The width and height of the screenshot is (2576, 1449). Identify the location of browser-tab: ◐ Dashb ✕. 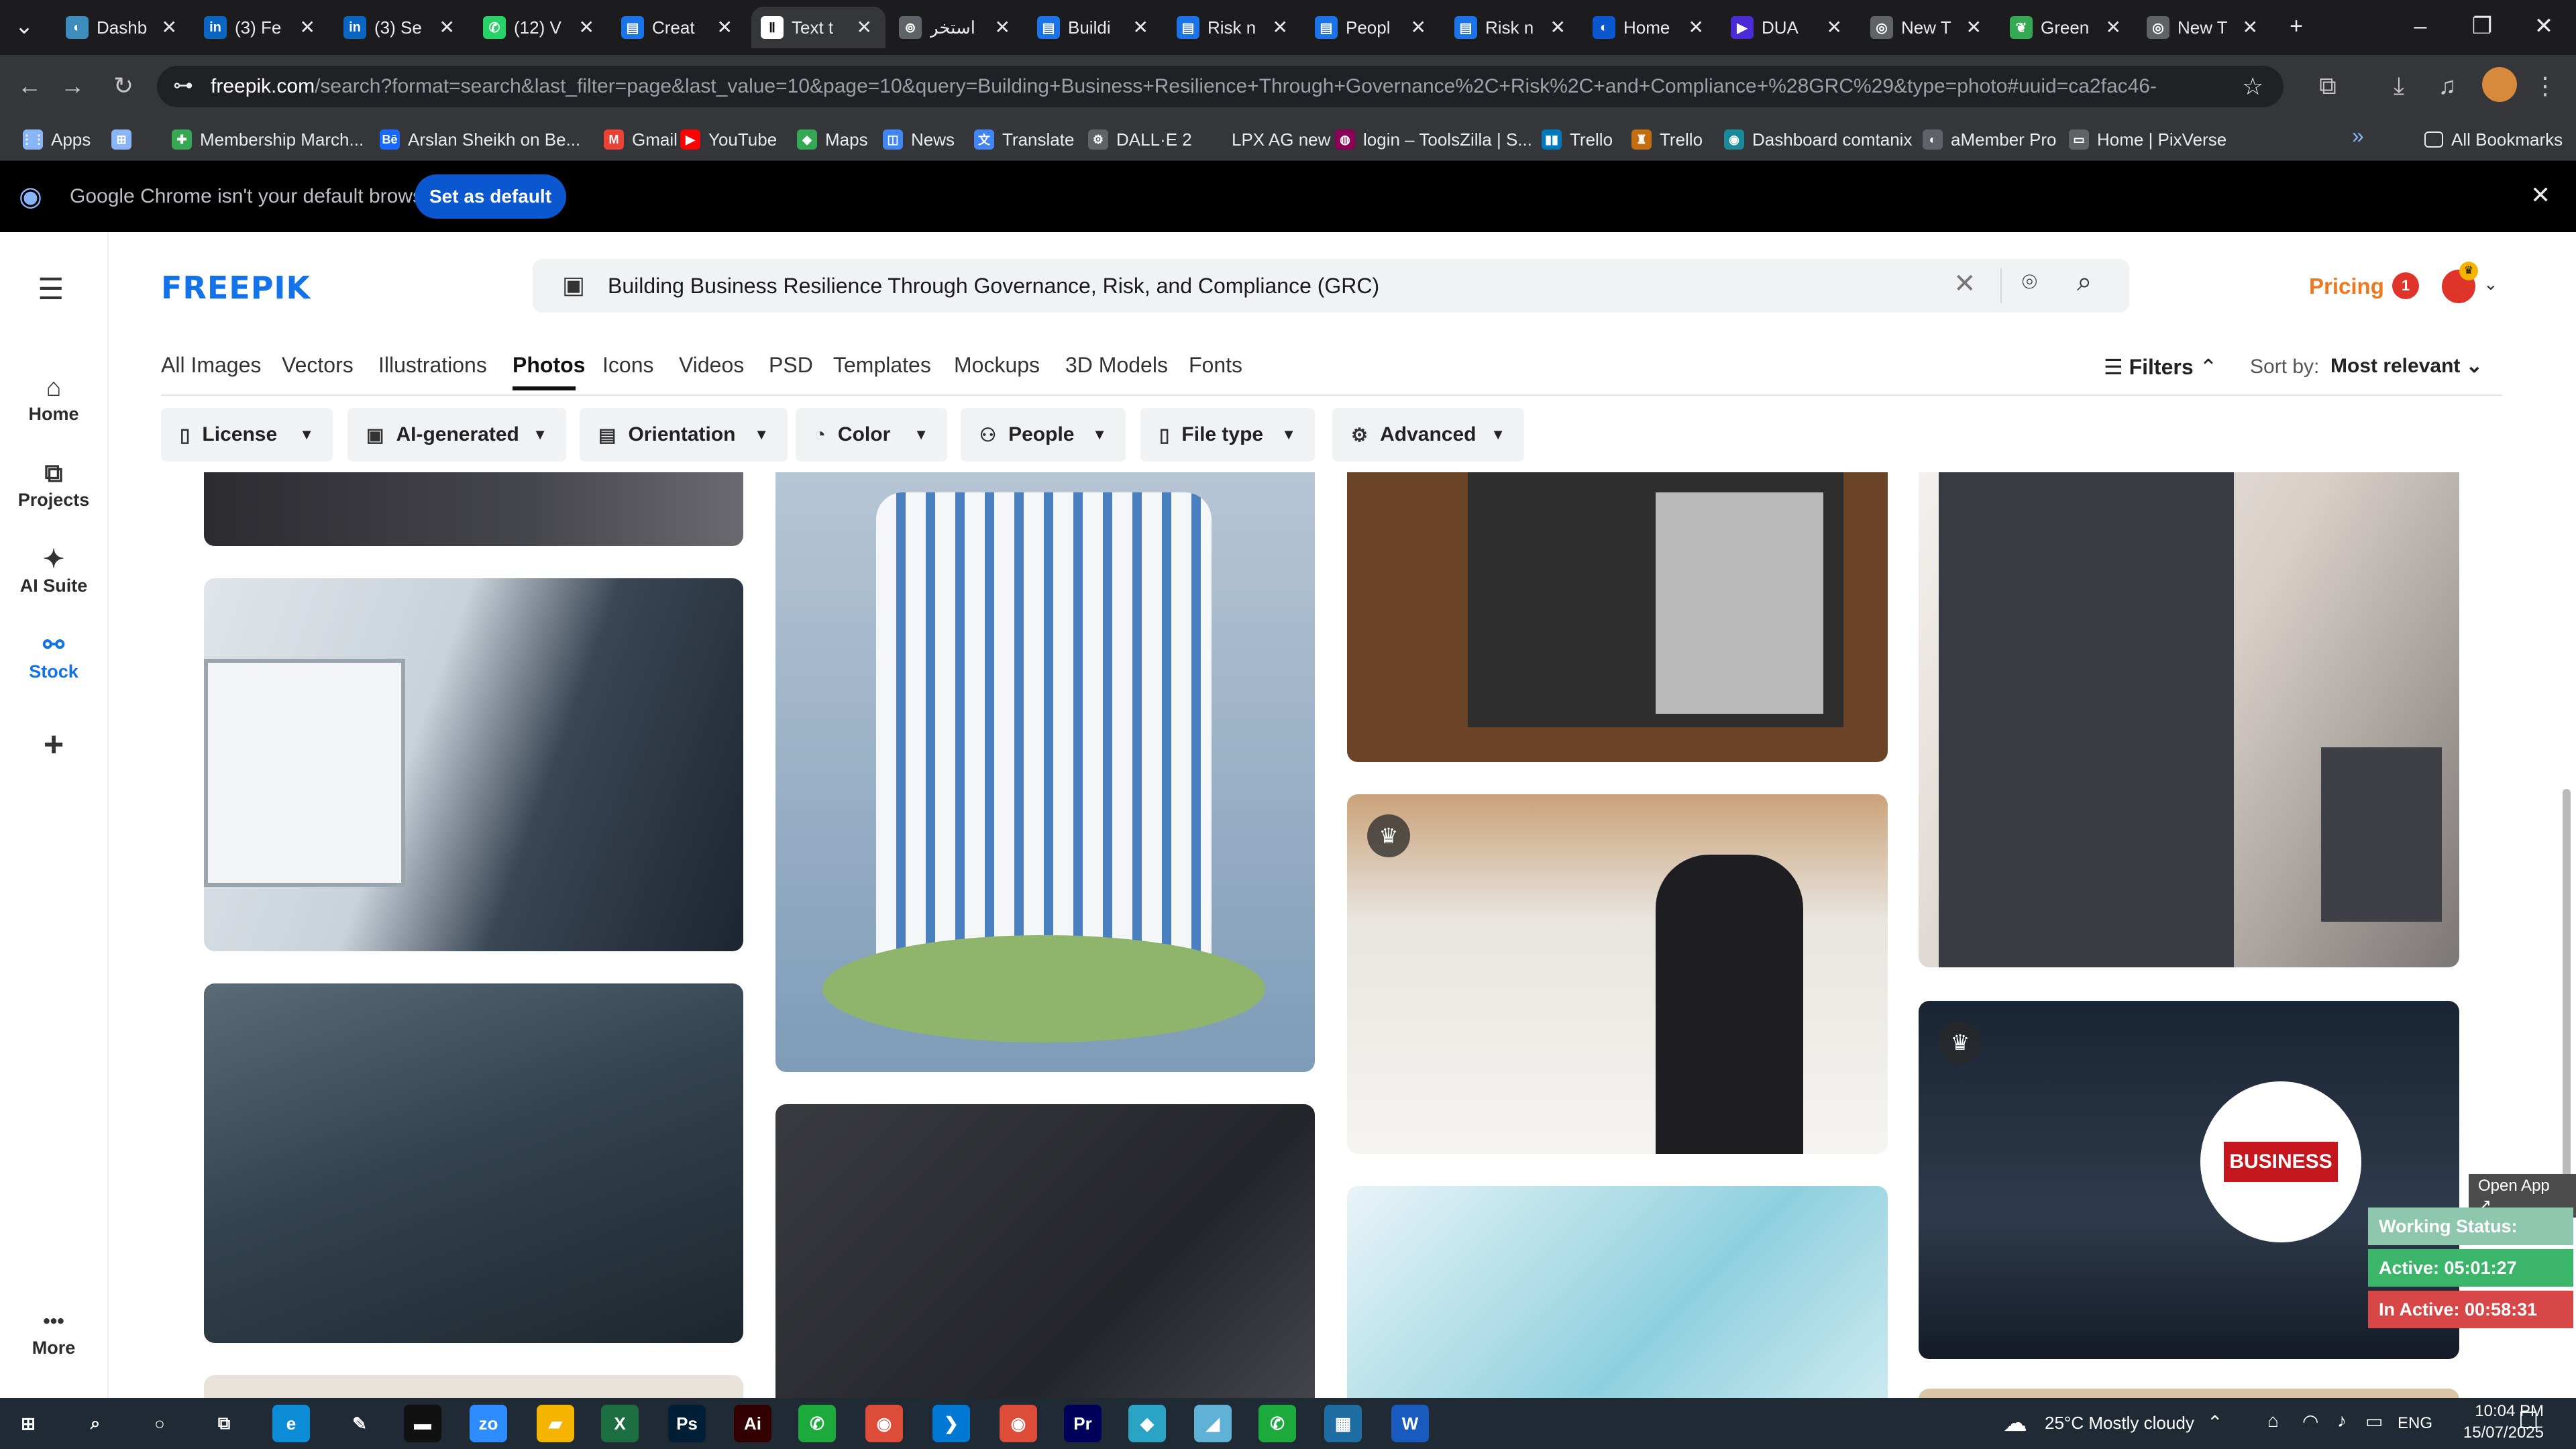
(123, 27).